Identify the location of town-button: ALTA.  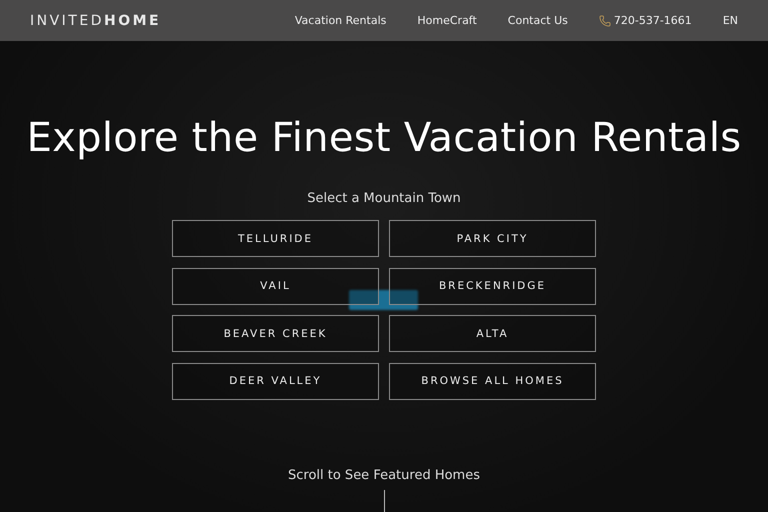
(492, 333).